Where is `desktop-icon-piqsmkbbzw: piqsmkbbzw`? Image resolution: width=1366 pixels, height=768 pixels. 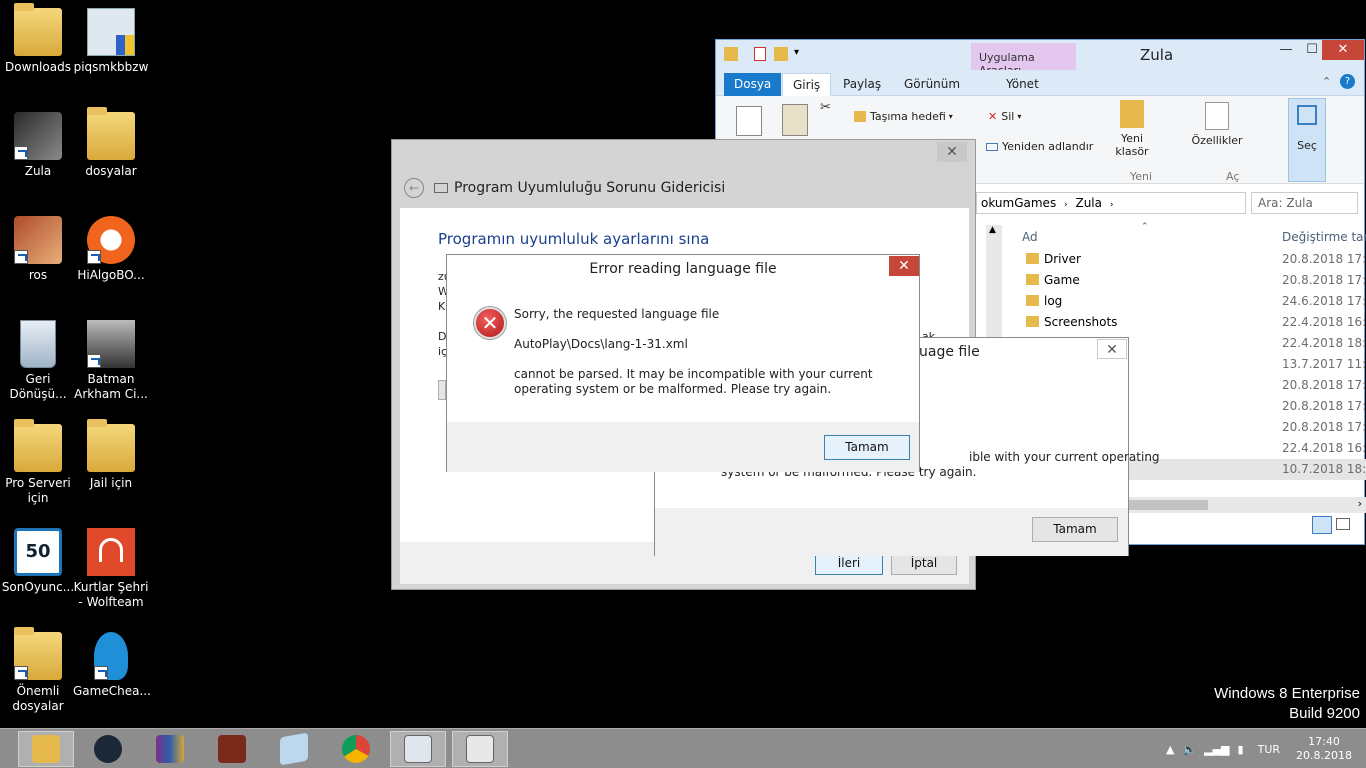
desktop-icon-piqsmkbbzw: piqsmkbbzw is located at coordinates (111, 41).